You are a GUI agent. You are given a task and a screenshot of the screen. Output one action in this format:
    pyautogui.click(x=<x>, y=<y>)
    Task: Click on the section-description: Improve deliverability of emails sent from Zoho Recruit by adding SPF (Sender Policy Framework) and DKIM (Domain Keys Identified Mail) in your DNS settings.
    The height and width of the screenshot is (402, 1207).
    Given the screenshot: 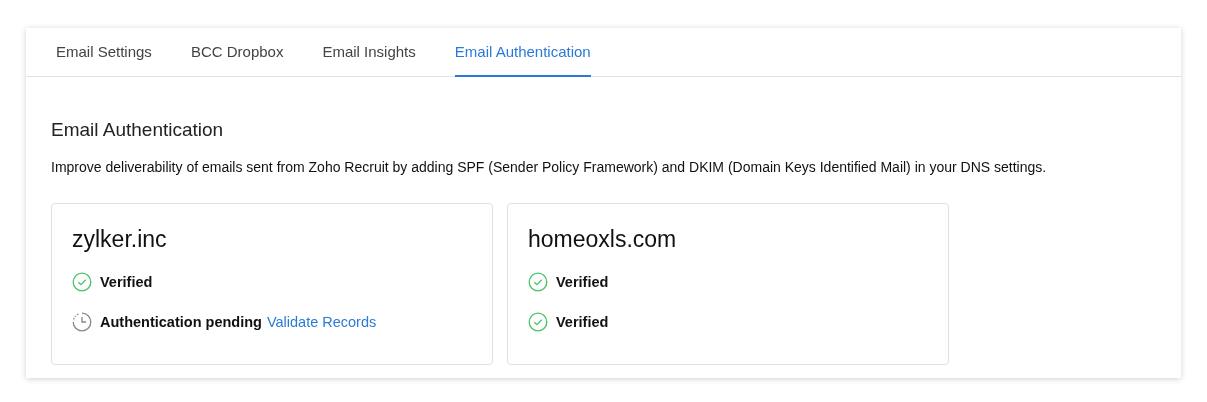 What is the action you would take?
    pyautogui.click(x=549, y=167)
    